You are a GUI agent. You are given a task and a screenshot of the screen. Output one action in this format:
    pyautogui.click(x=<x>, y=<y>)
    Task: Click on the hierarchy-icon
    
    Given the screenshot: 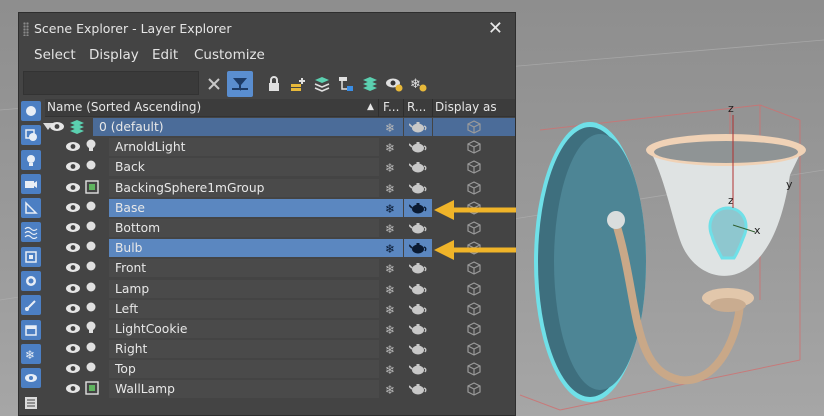 What is the action you would take?
    pyautogui.click(x=346, y=84)
    